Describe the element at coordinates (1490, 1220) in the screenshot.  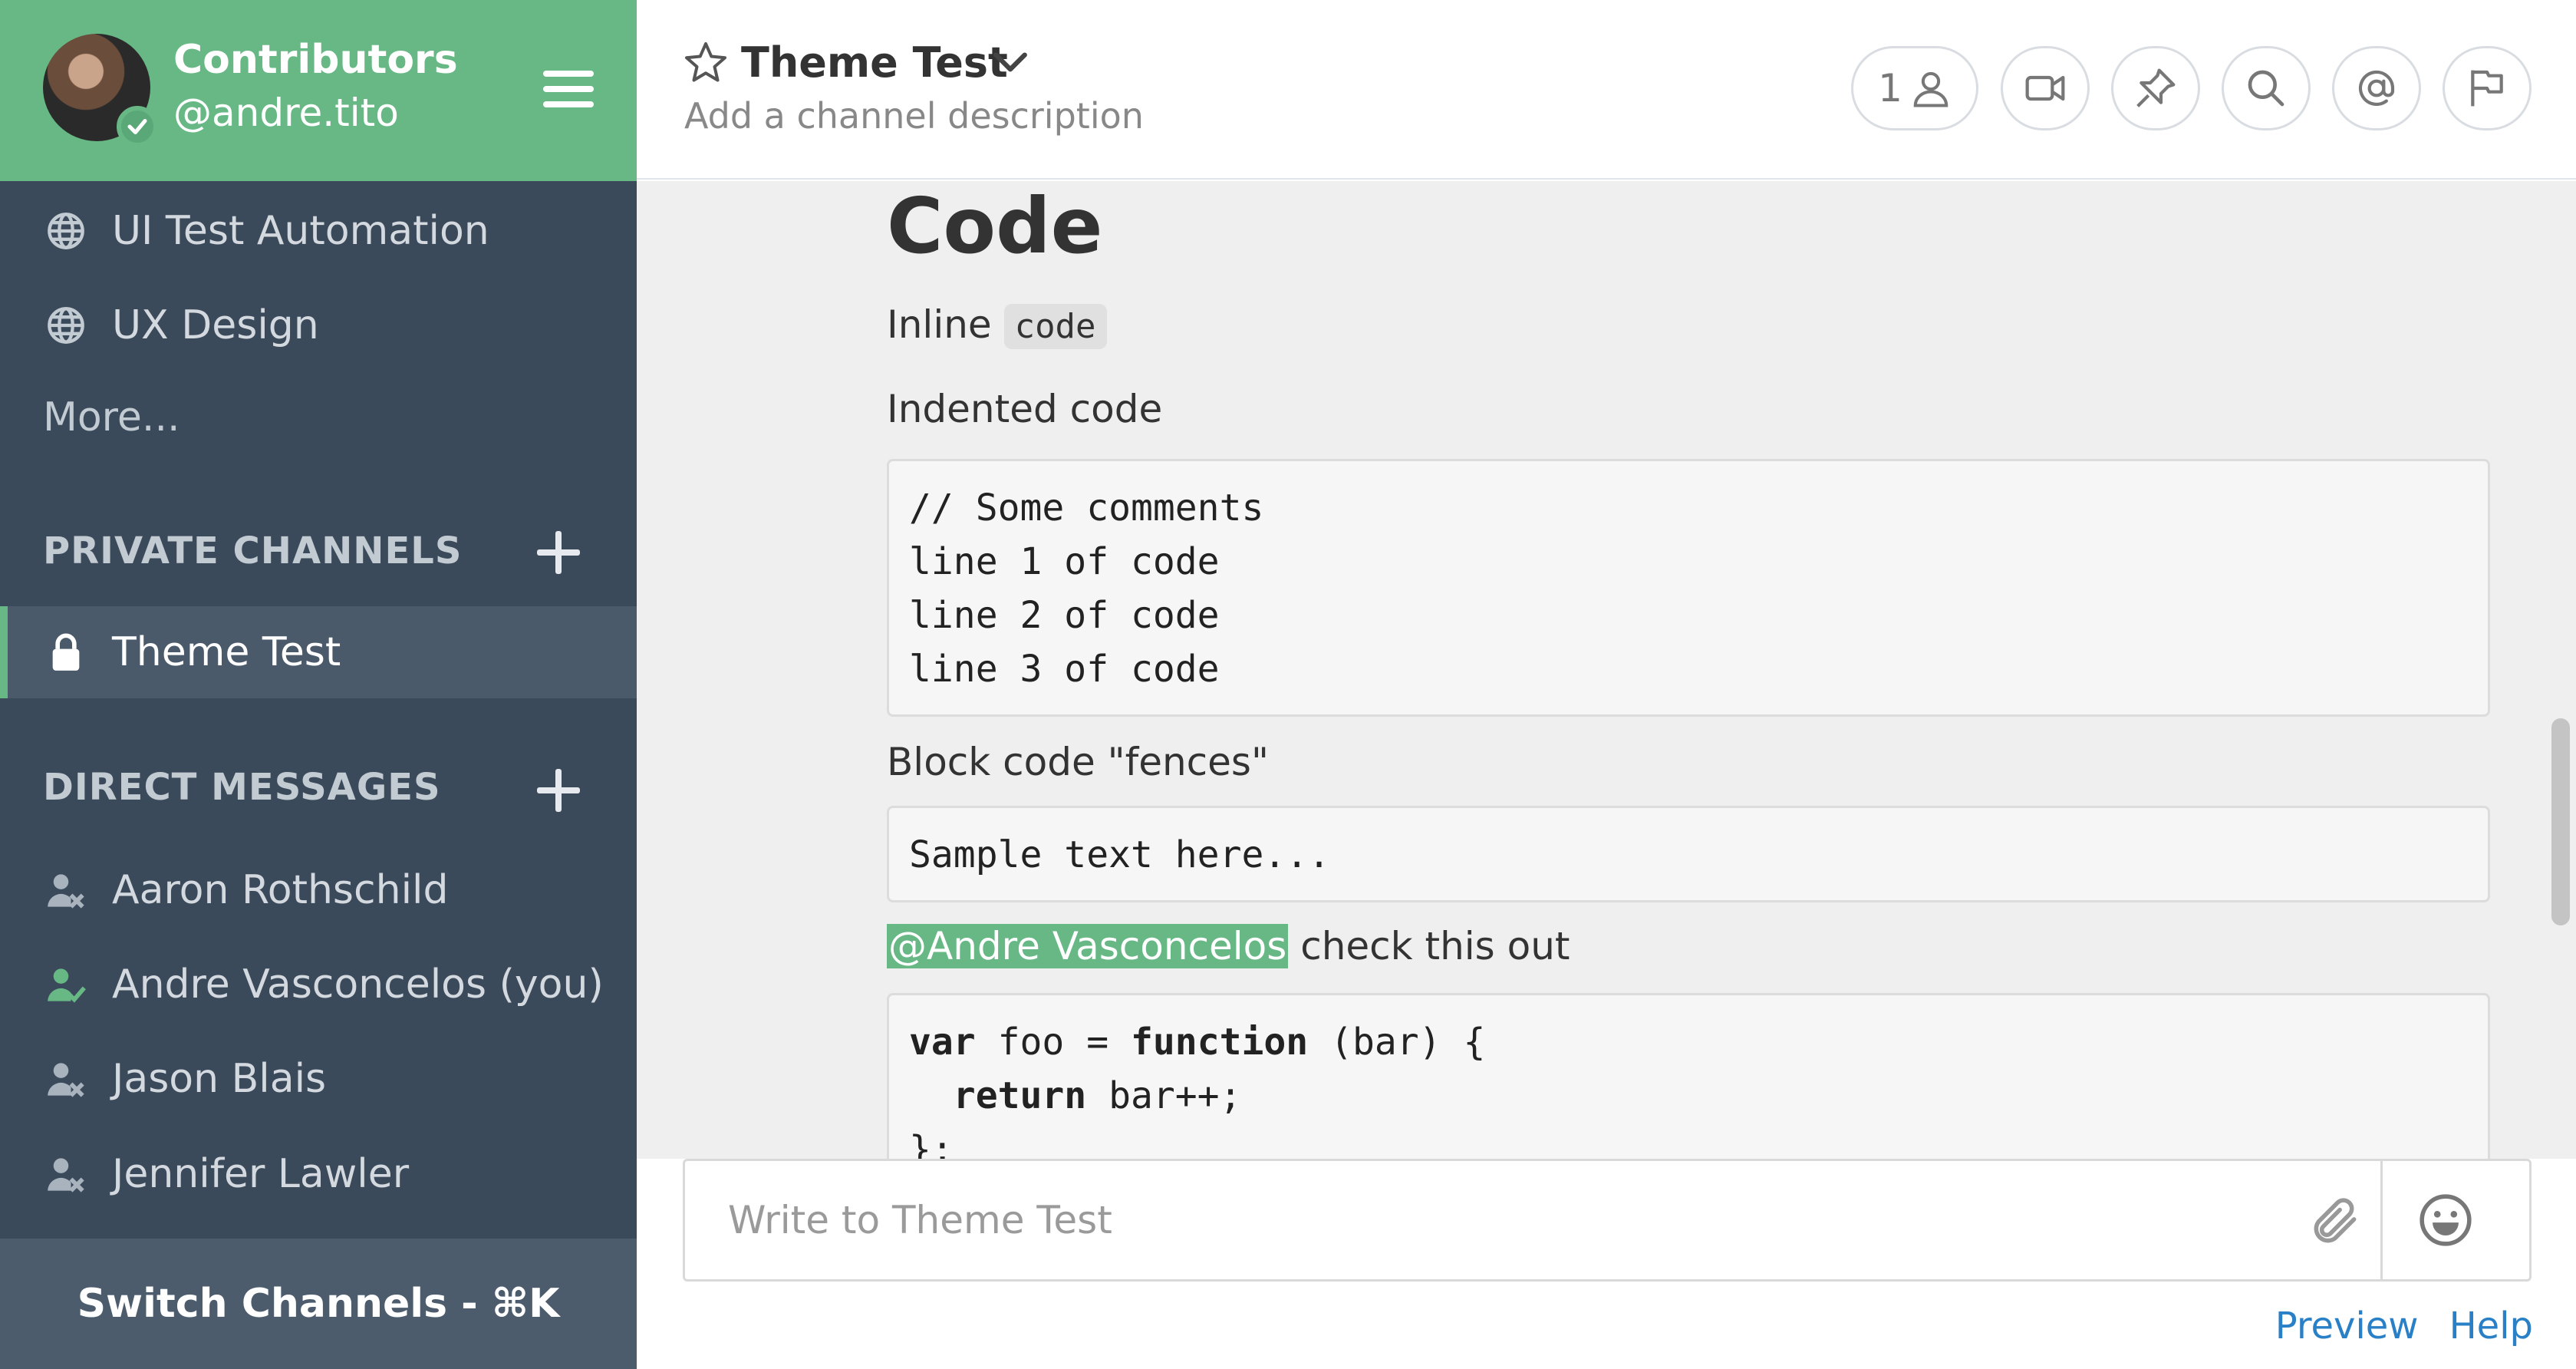
I see `message-input` at that location.